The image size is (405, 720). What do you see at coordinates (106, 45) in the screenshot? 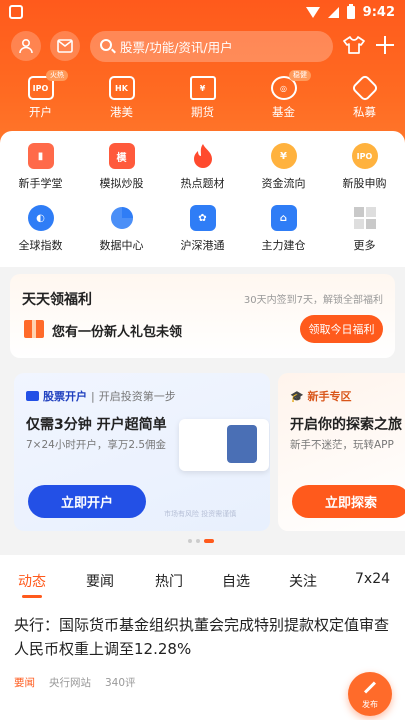
I see `search-icon` at bounding box center [106, 45].